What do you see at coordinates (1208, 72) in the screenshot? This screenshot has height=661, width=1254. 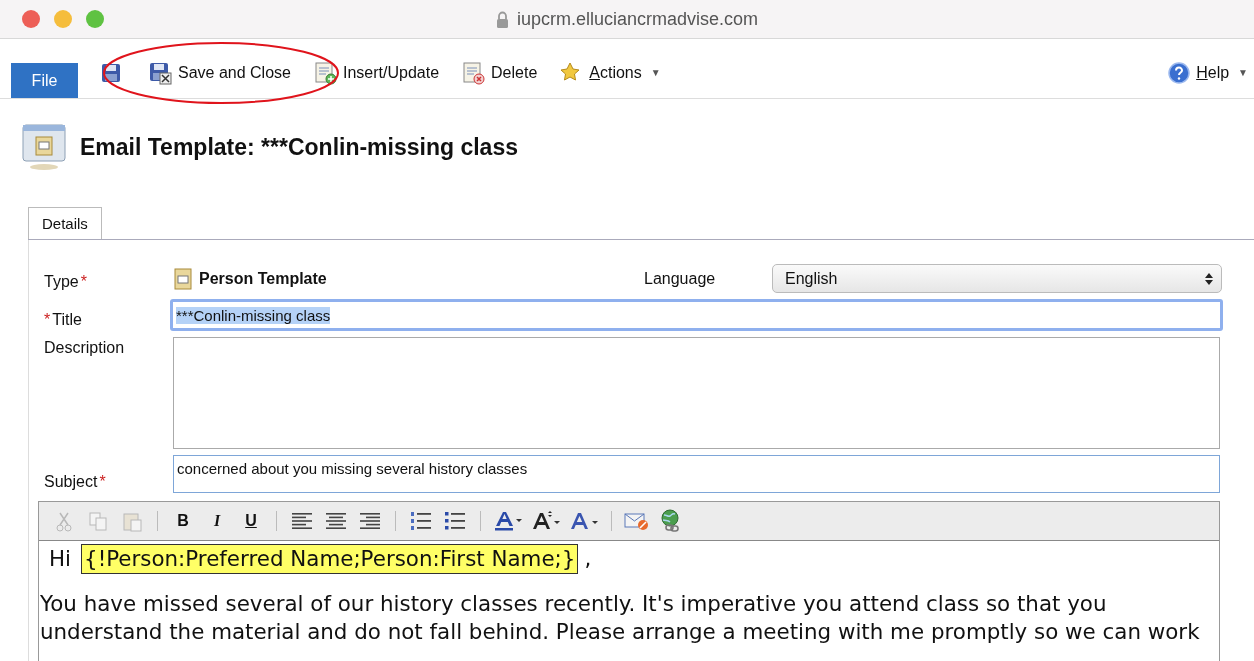 I see `help-button: Help ▼` at bounding box center [1208, 72].